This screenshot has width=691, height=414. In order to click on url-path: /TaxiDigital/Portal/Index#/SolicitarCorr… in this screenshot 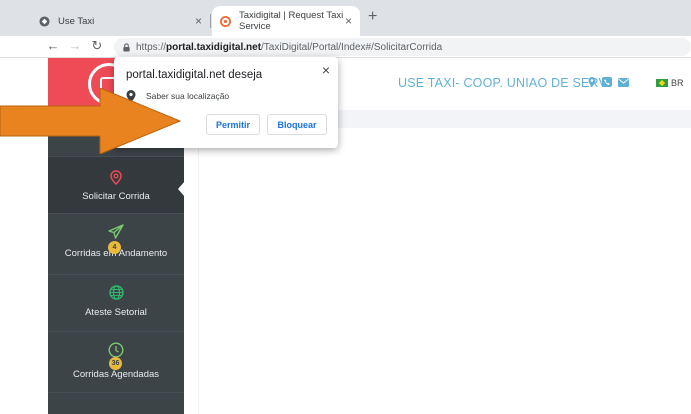, I will do `click(352, 47)`.